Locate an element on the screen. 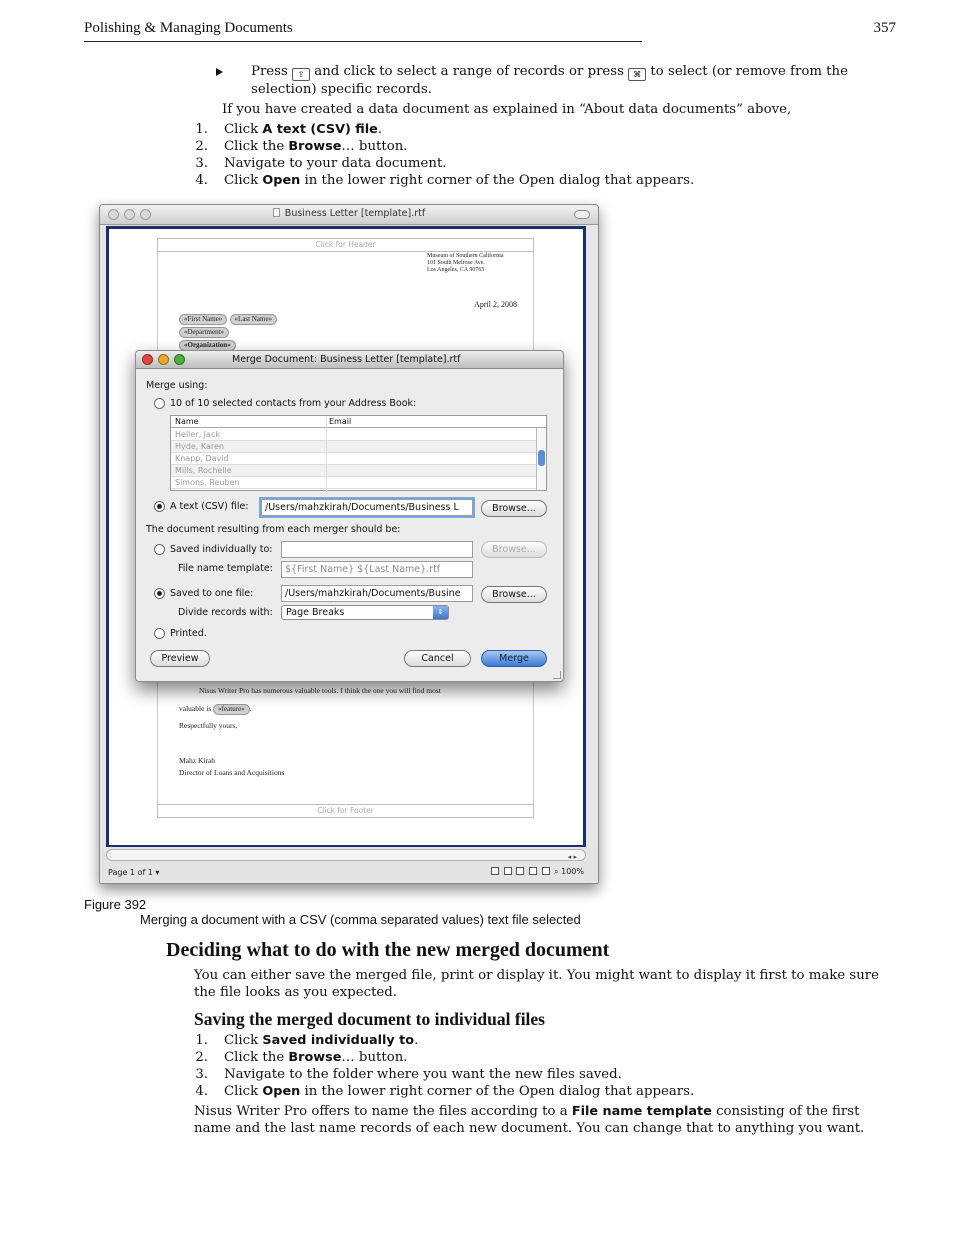 The image size is (954, 1235). printed-option-label: Printed. is located at coordinates (188, 633).